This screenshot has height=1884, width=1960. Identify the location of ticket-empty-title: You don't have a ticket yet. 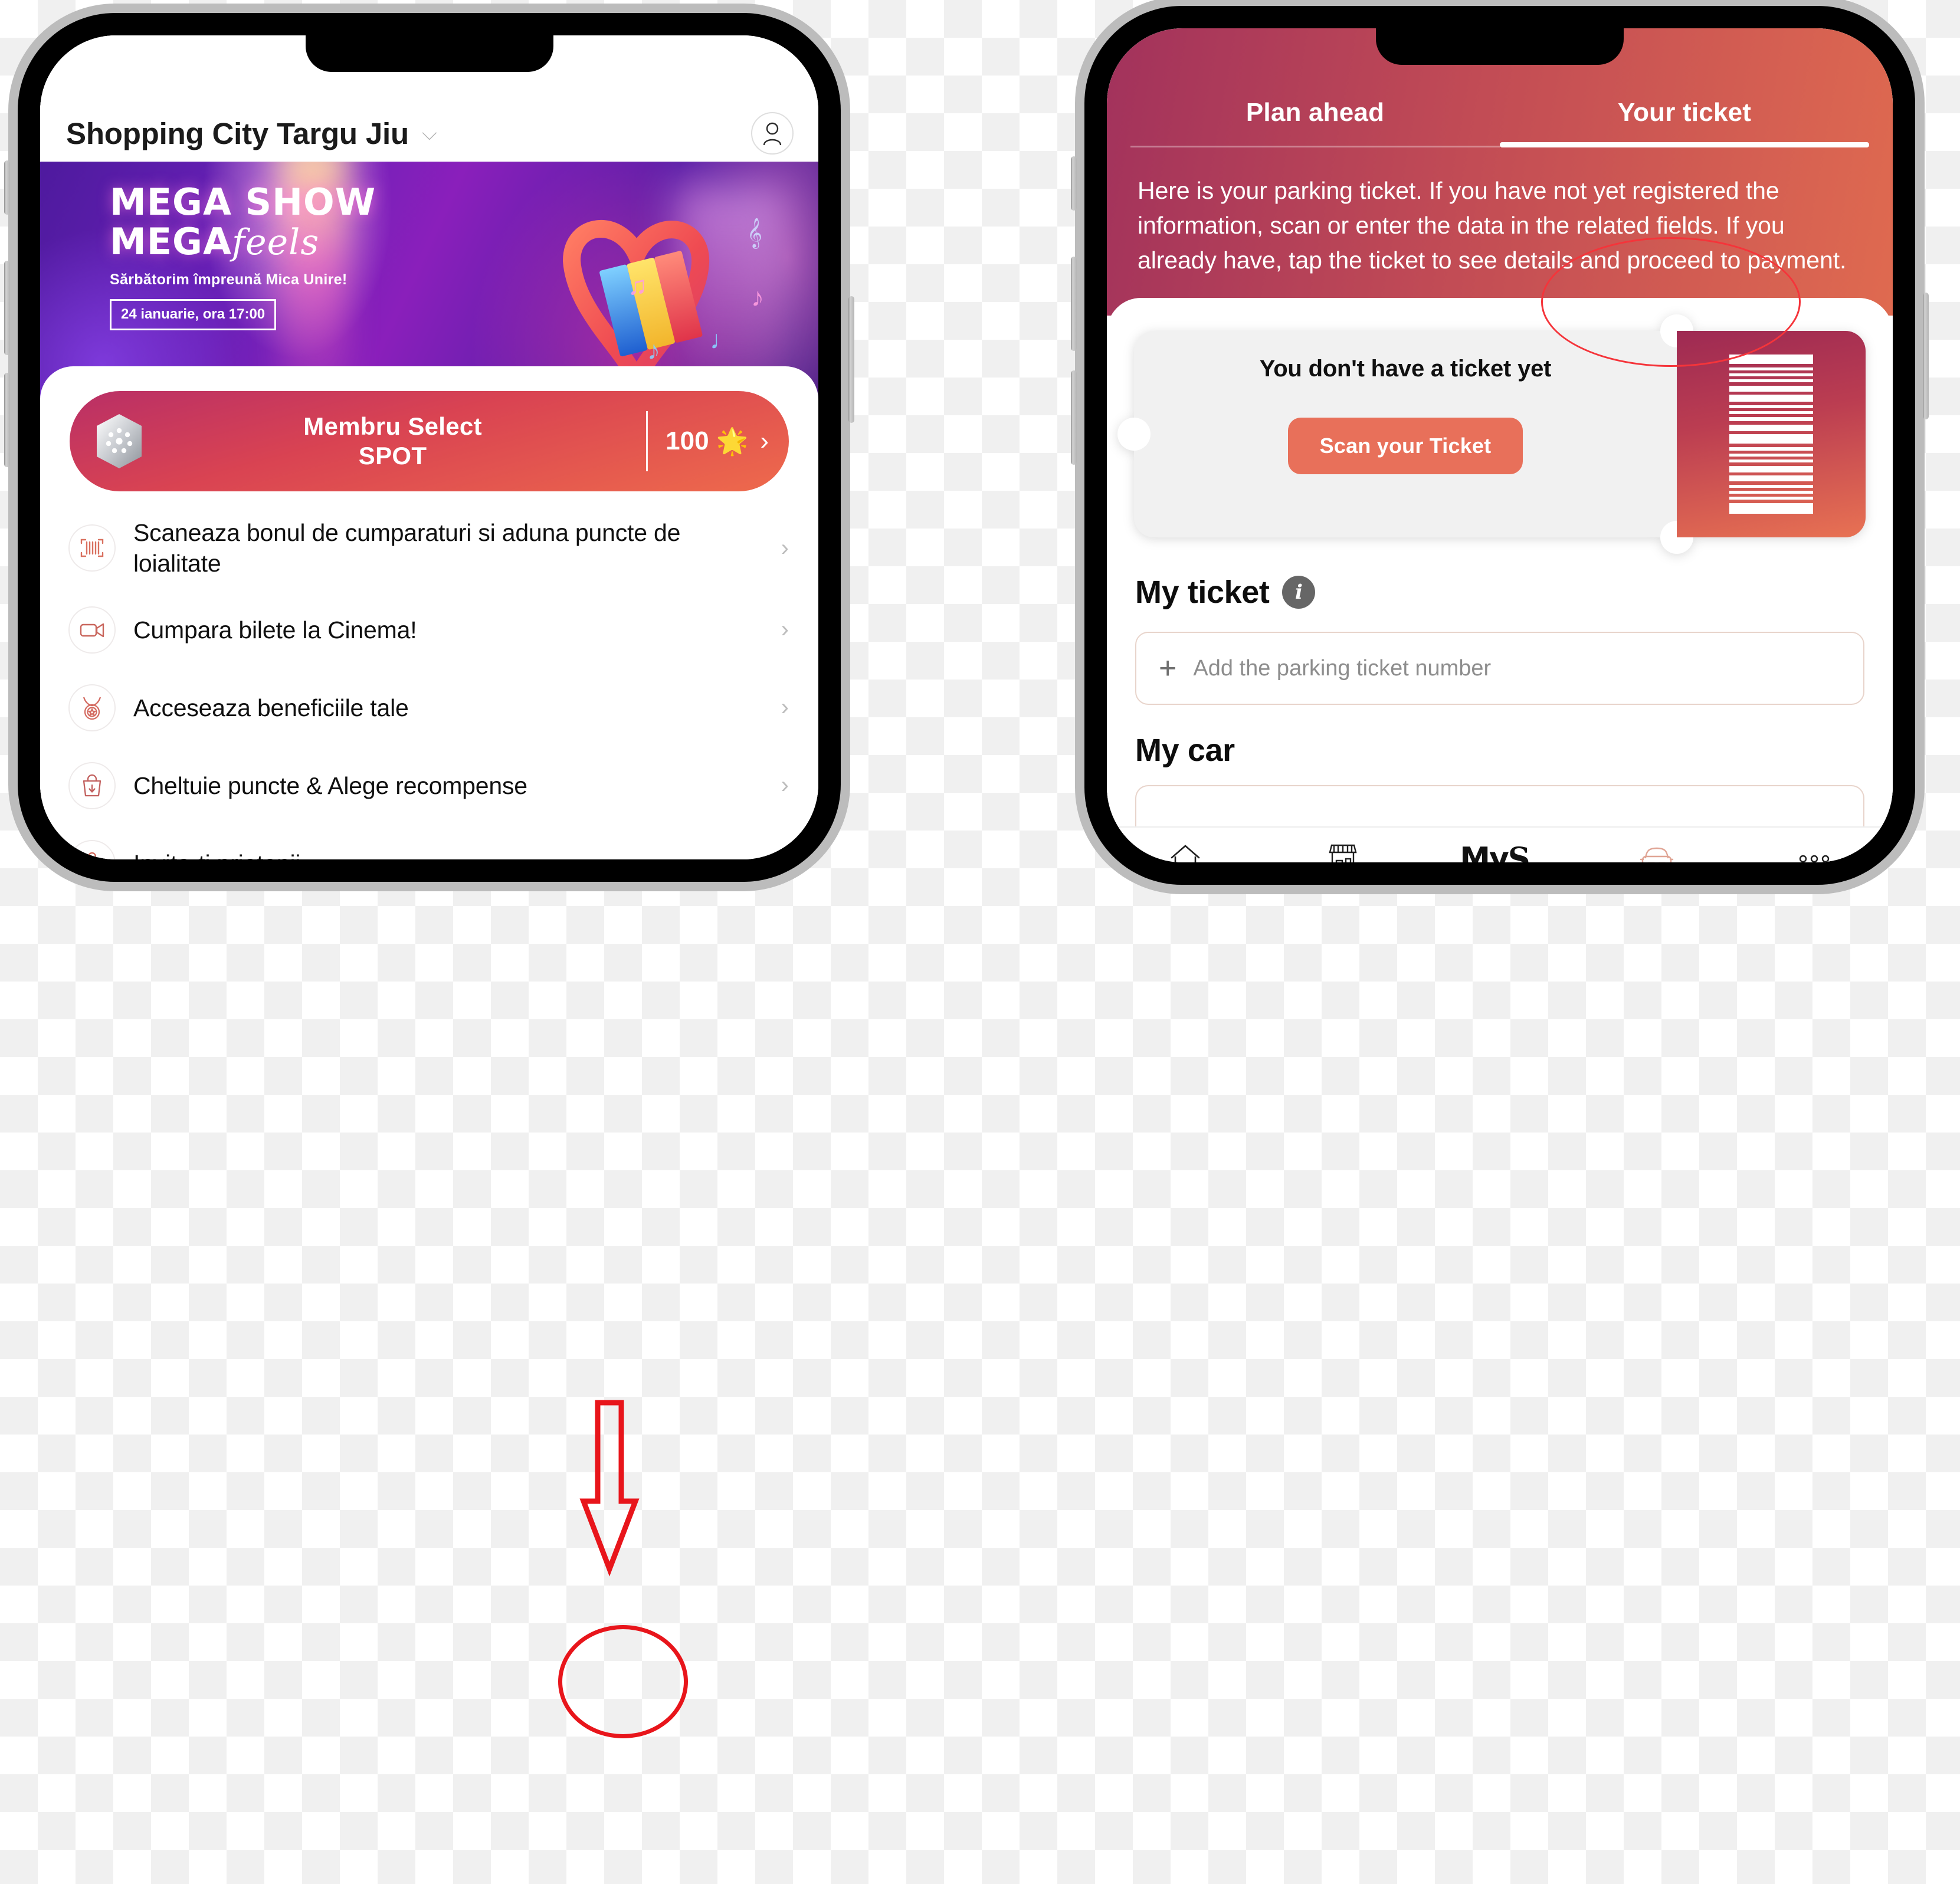
(1405, 369).